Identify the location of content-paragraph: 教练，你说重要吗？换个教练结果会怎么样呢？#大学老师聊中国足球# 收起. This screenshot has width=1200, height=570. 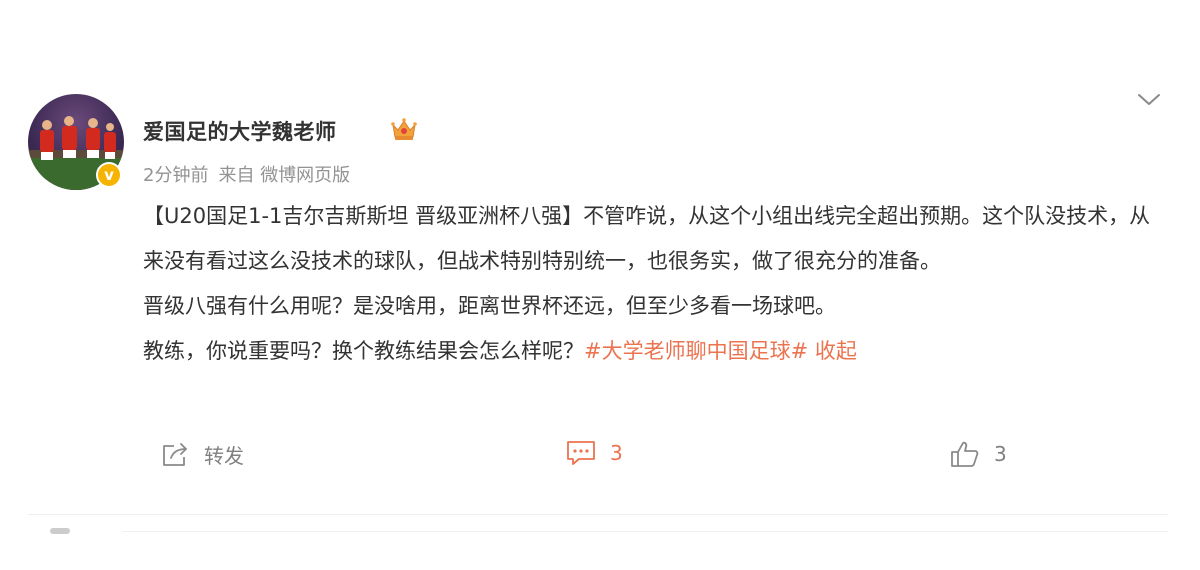
(653, 351).